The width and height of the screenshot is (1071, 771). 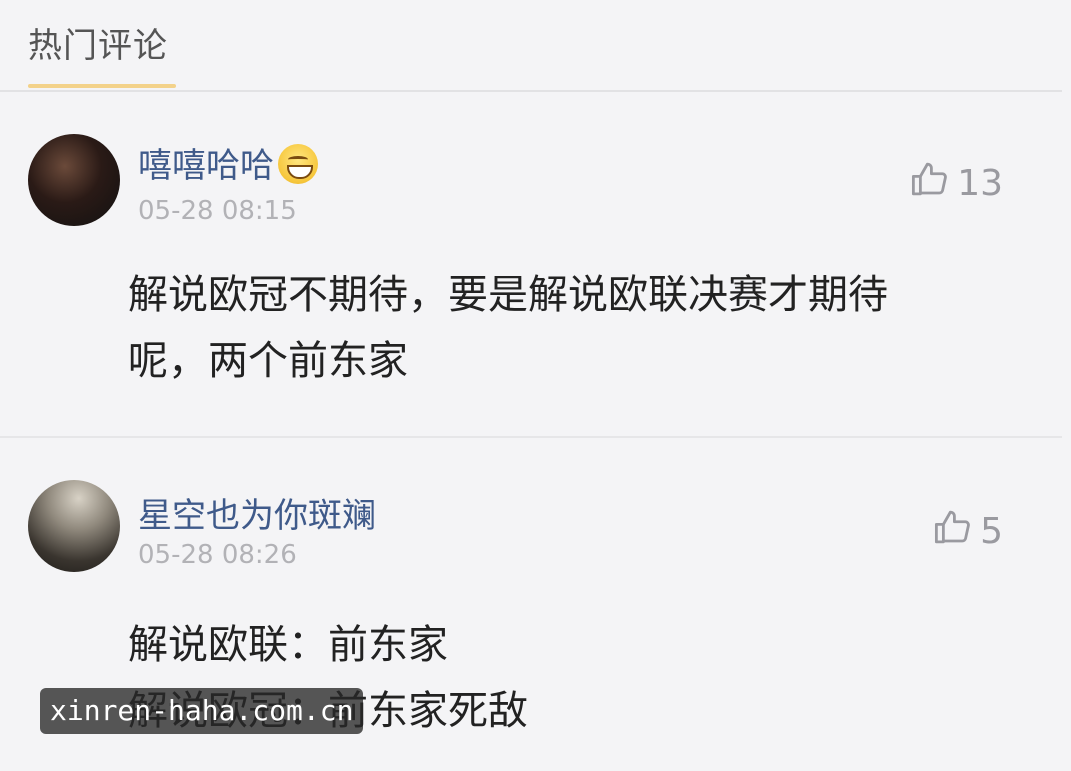 What do you see at coordinates (568, 328) in the screenshot?
I see `comment-content: 解说欧冠不期待，要是解说欧联决赛才期待 呢，两个前东家` at bounding box center [568, 328].